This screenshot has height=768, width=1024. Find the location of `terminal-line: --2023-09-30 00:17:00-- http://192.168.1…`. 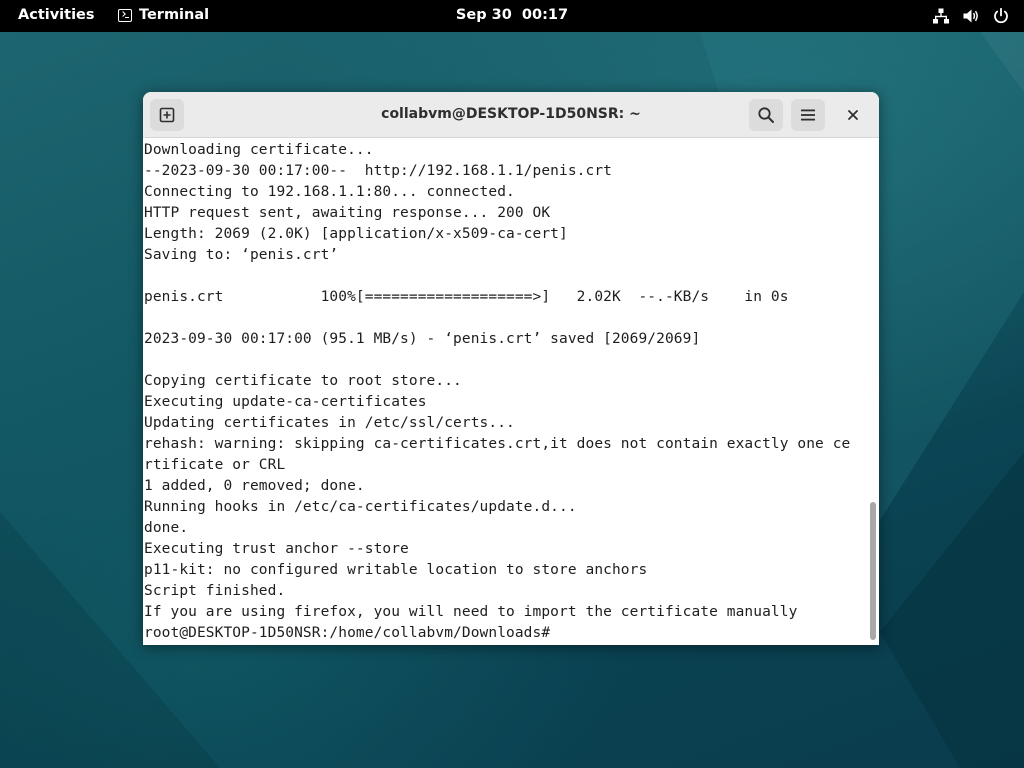

terminal-line: --2023-09-30 00:17:00-- http://192.168.1… is located at coordinates (378, 171).